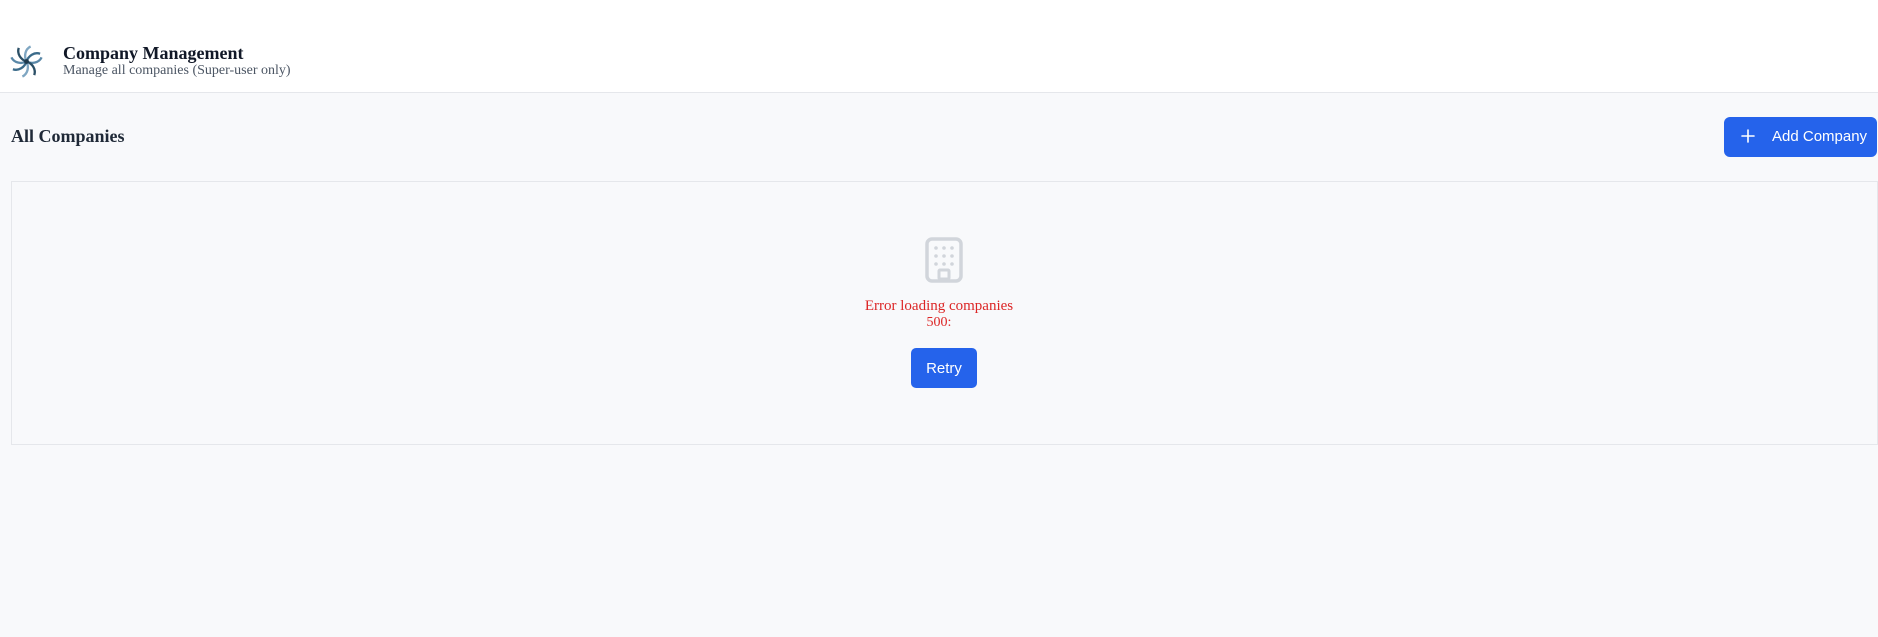 The height and width of the screenshot is (637, 1878). What do you see at coordinates (944, 260) in the screenshot?
I see `building-icon` at bounding box center [944, 260].